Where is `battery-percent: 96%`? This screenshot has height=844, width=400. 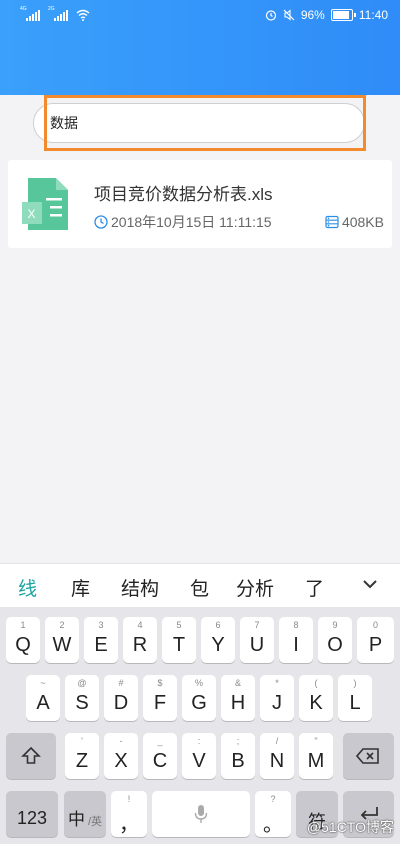
battery-percent: 96% is located at coordinates (312, 15).